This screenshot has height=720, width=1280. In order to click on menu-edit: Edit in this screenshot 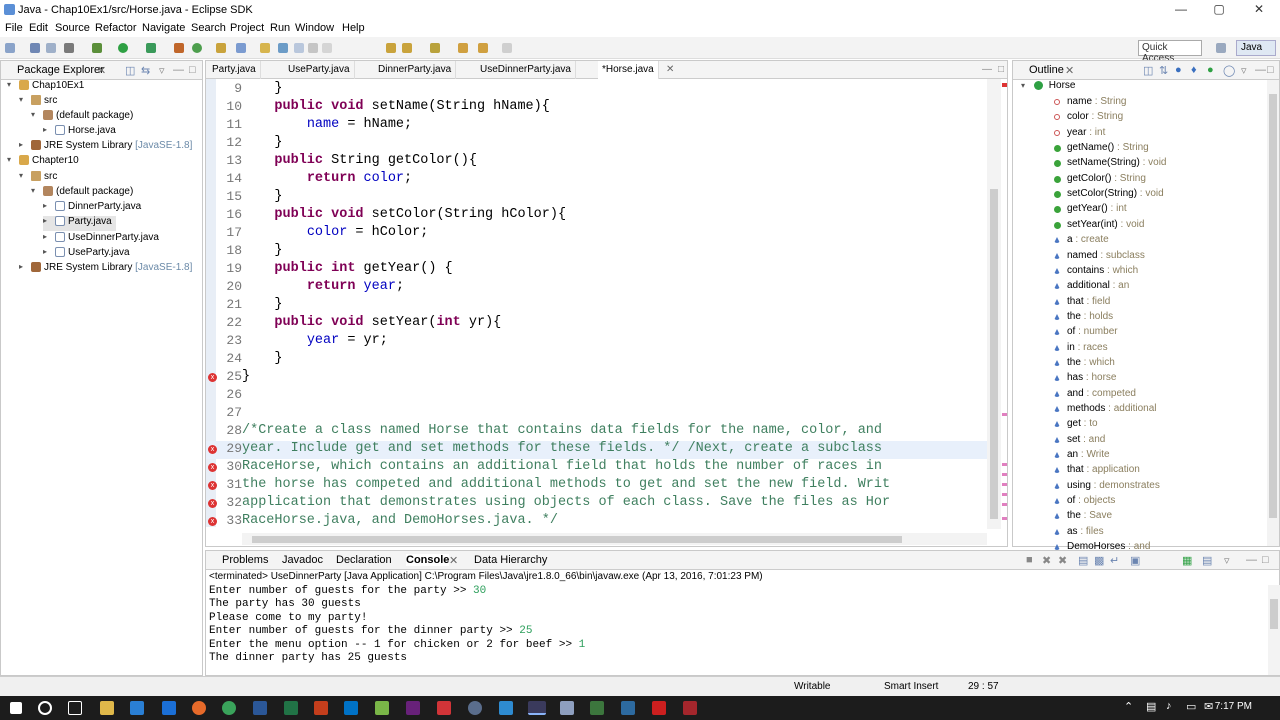, I will do `click(38, 28)`.